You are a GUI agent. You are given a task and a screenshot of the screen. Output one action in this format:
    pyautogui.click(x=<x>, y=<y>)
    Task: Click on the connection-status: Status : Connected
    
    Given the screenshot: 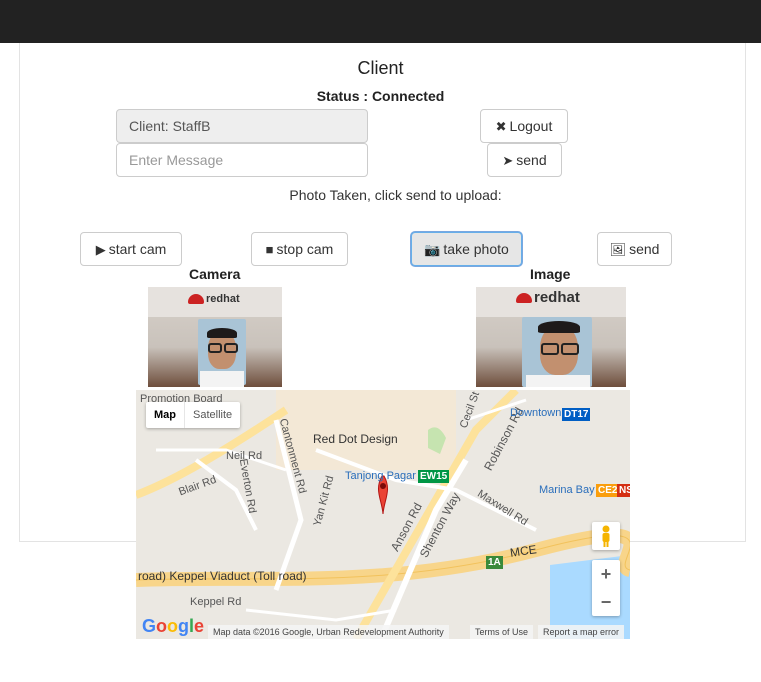 What is the action you would take?
    pyautogui.click(x=380, y=96)
    